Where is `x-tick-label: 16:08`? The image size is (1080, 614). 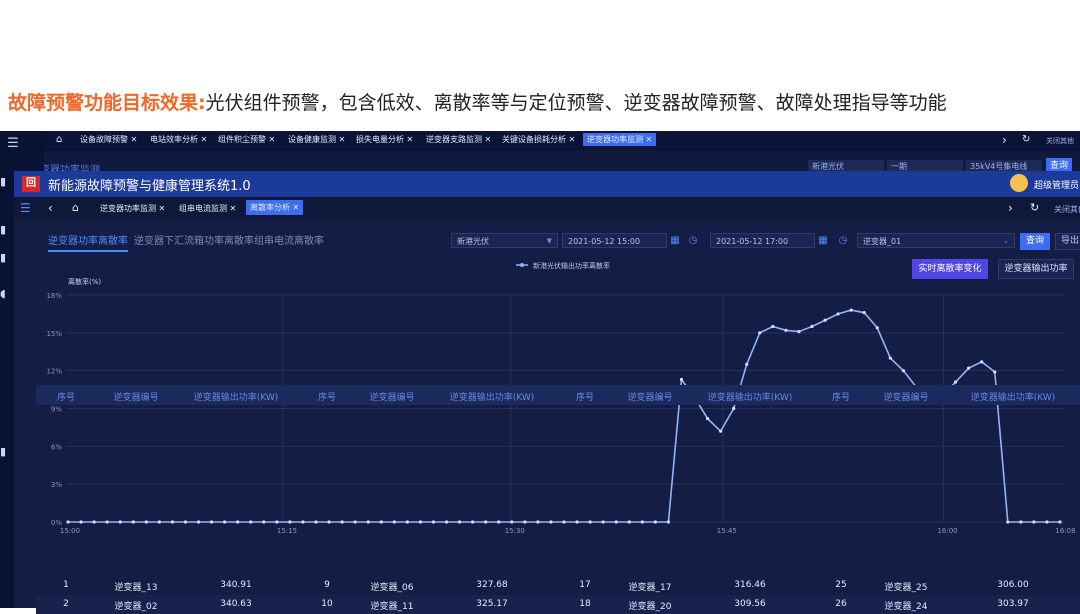 x-tick-label: 16:08 is located at coordinates (1065, 531).